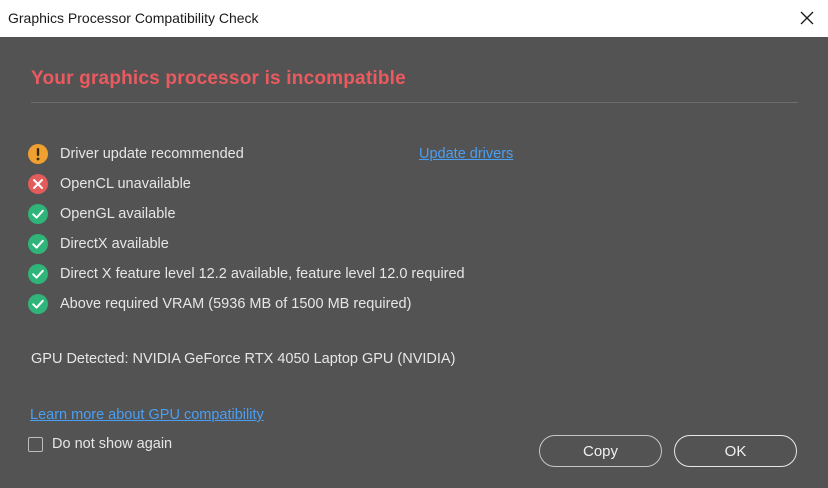  What do you see at coordinates (38, 184) in the screenshot?
I see `error-icon` at bounding box center [38, 184].